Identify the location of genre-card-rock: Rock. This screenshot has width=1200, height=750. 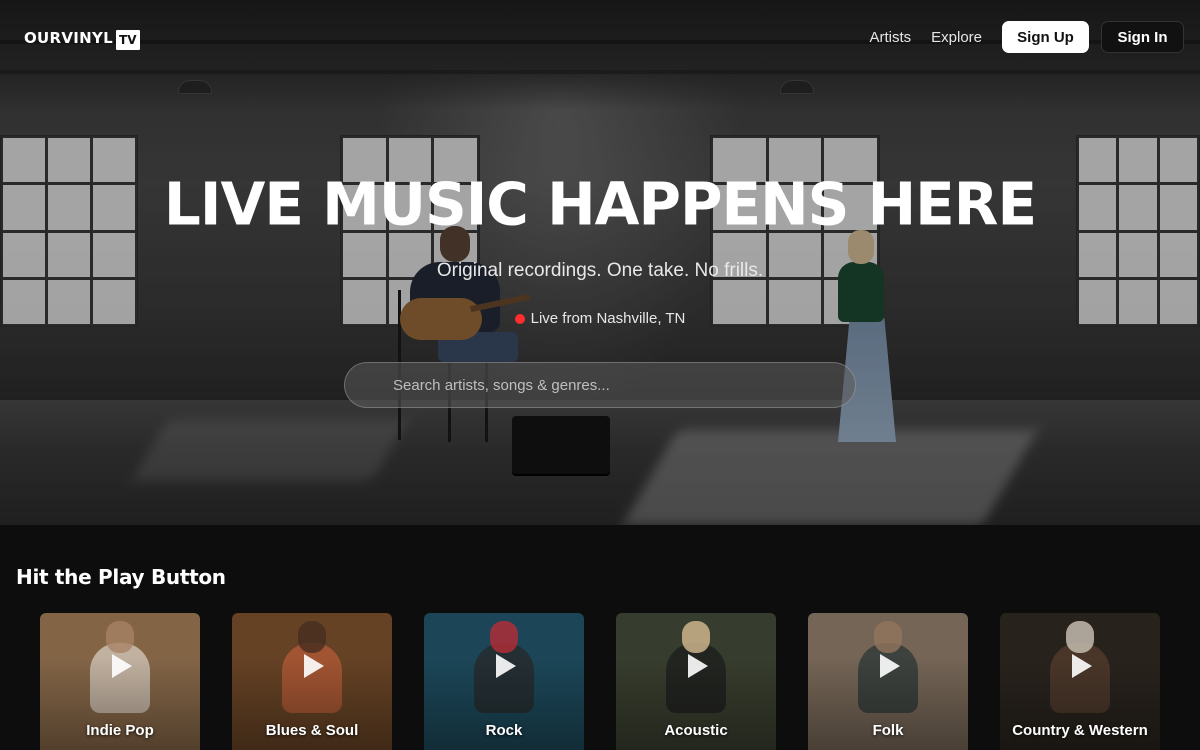
(504, 681).